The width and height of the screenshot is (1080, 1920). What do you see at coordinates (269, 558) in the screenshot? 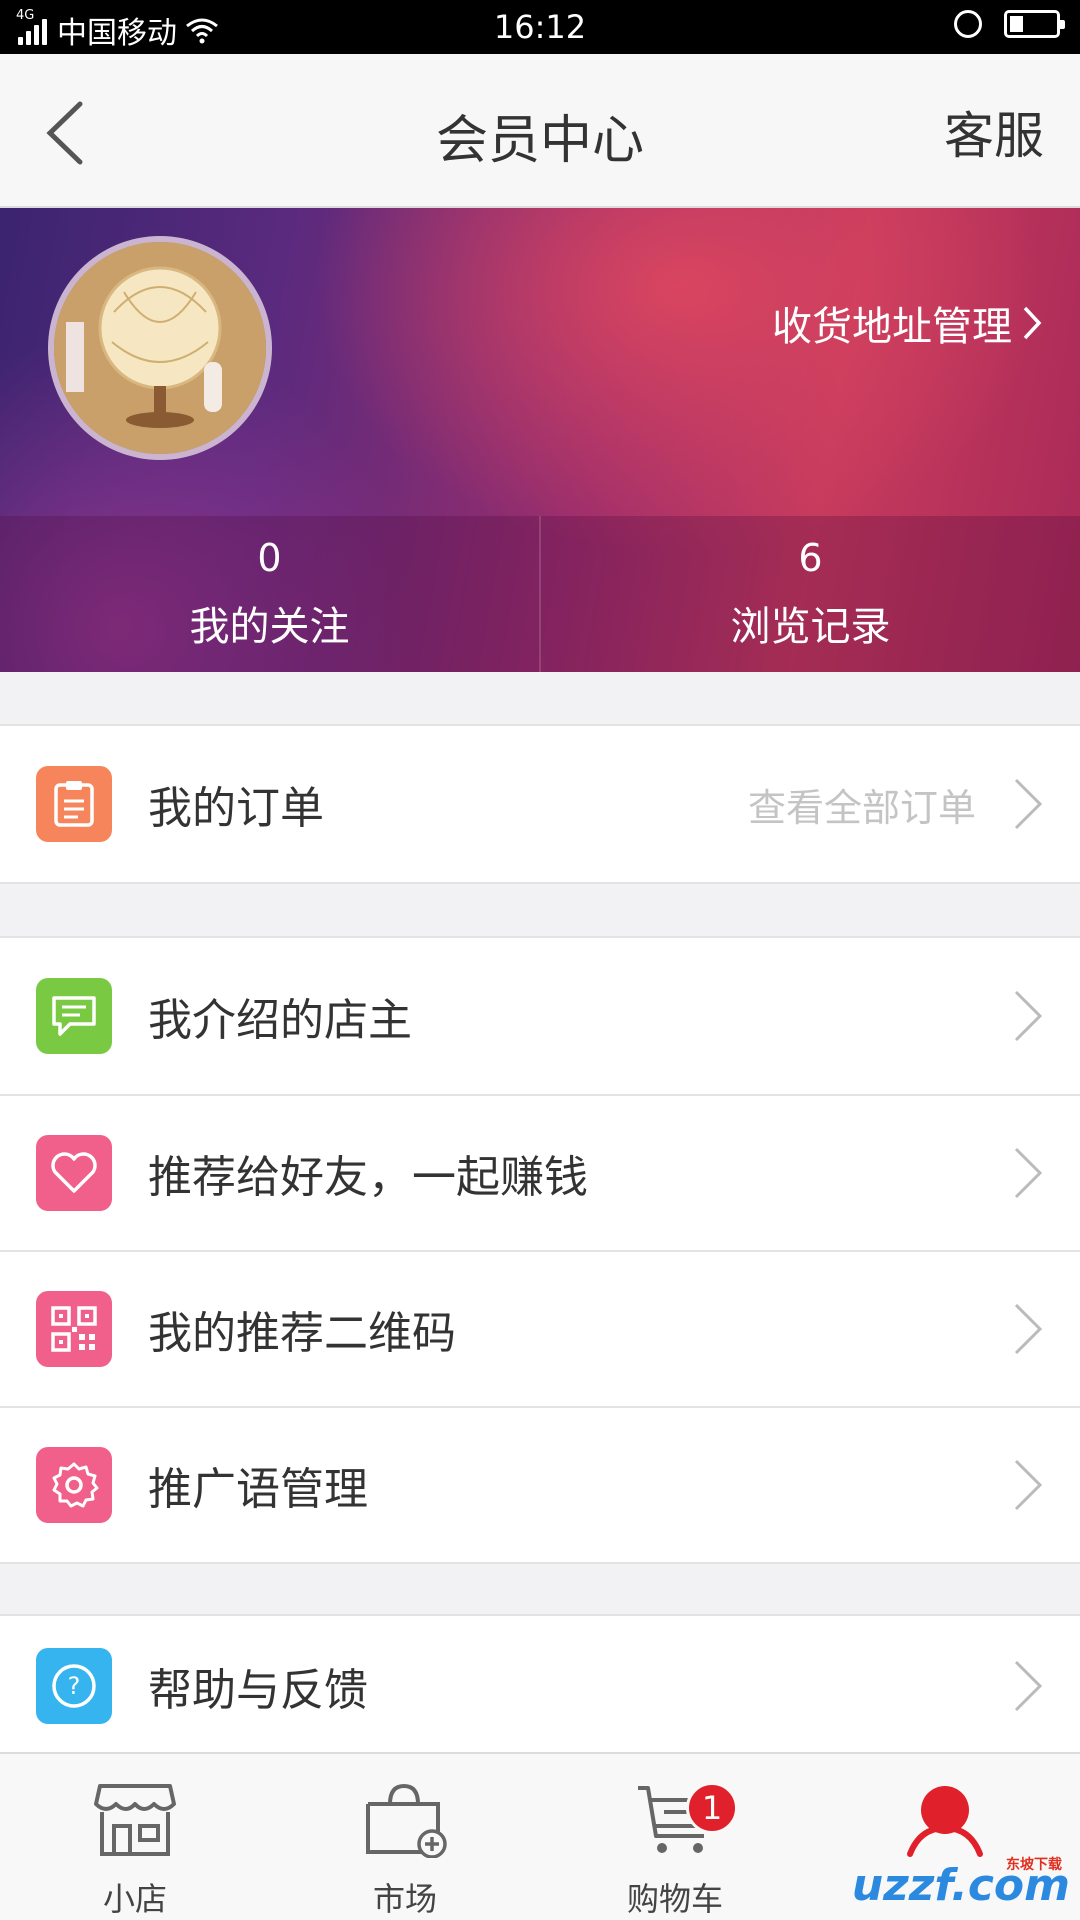
I see `stat-following-count: 0` at bounding box center [269, 558].